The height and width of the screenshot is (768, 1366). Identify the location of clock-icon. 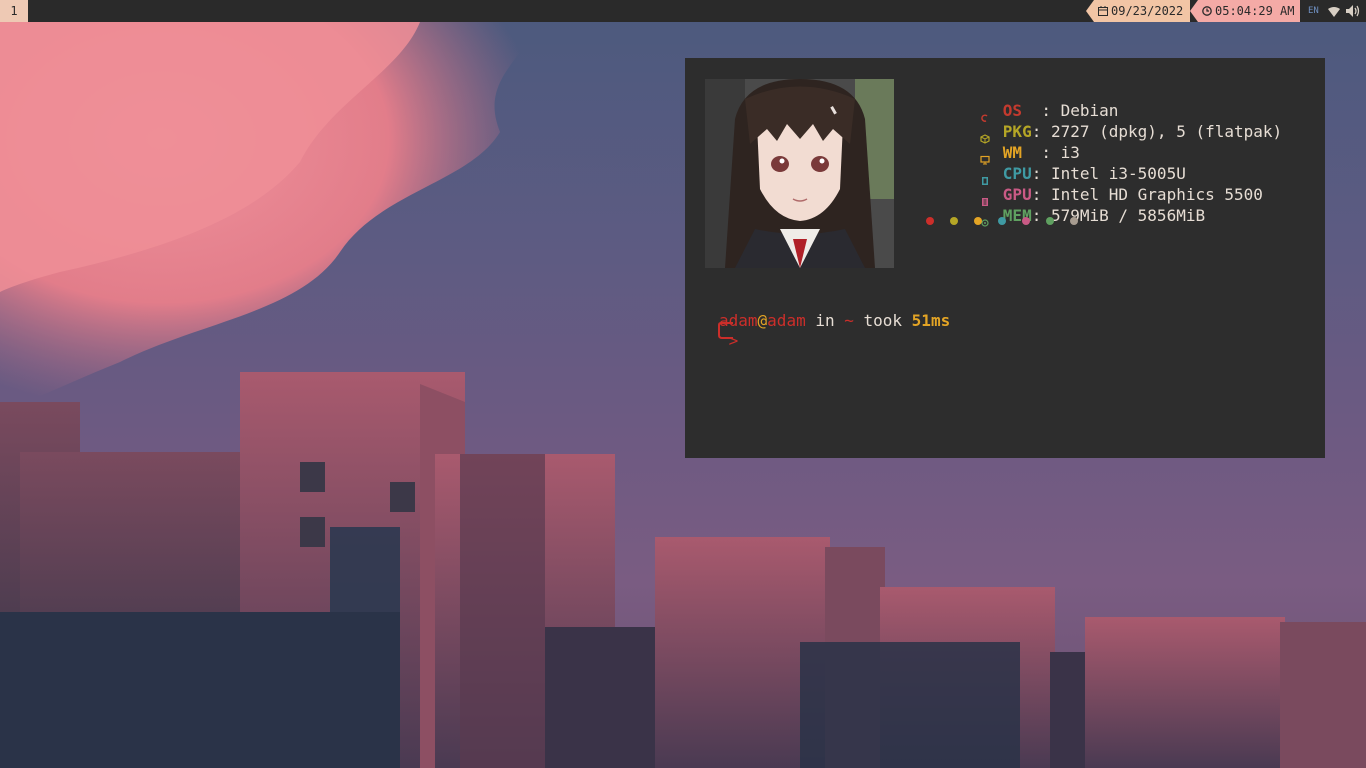
(1207, 12).